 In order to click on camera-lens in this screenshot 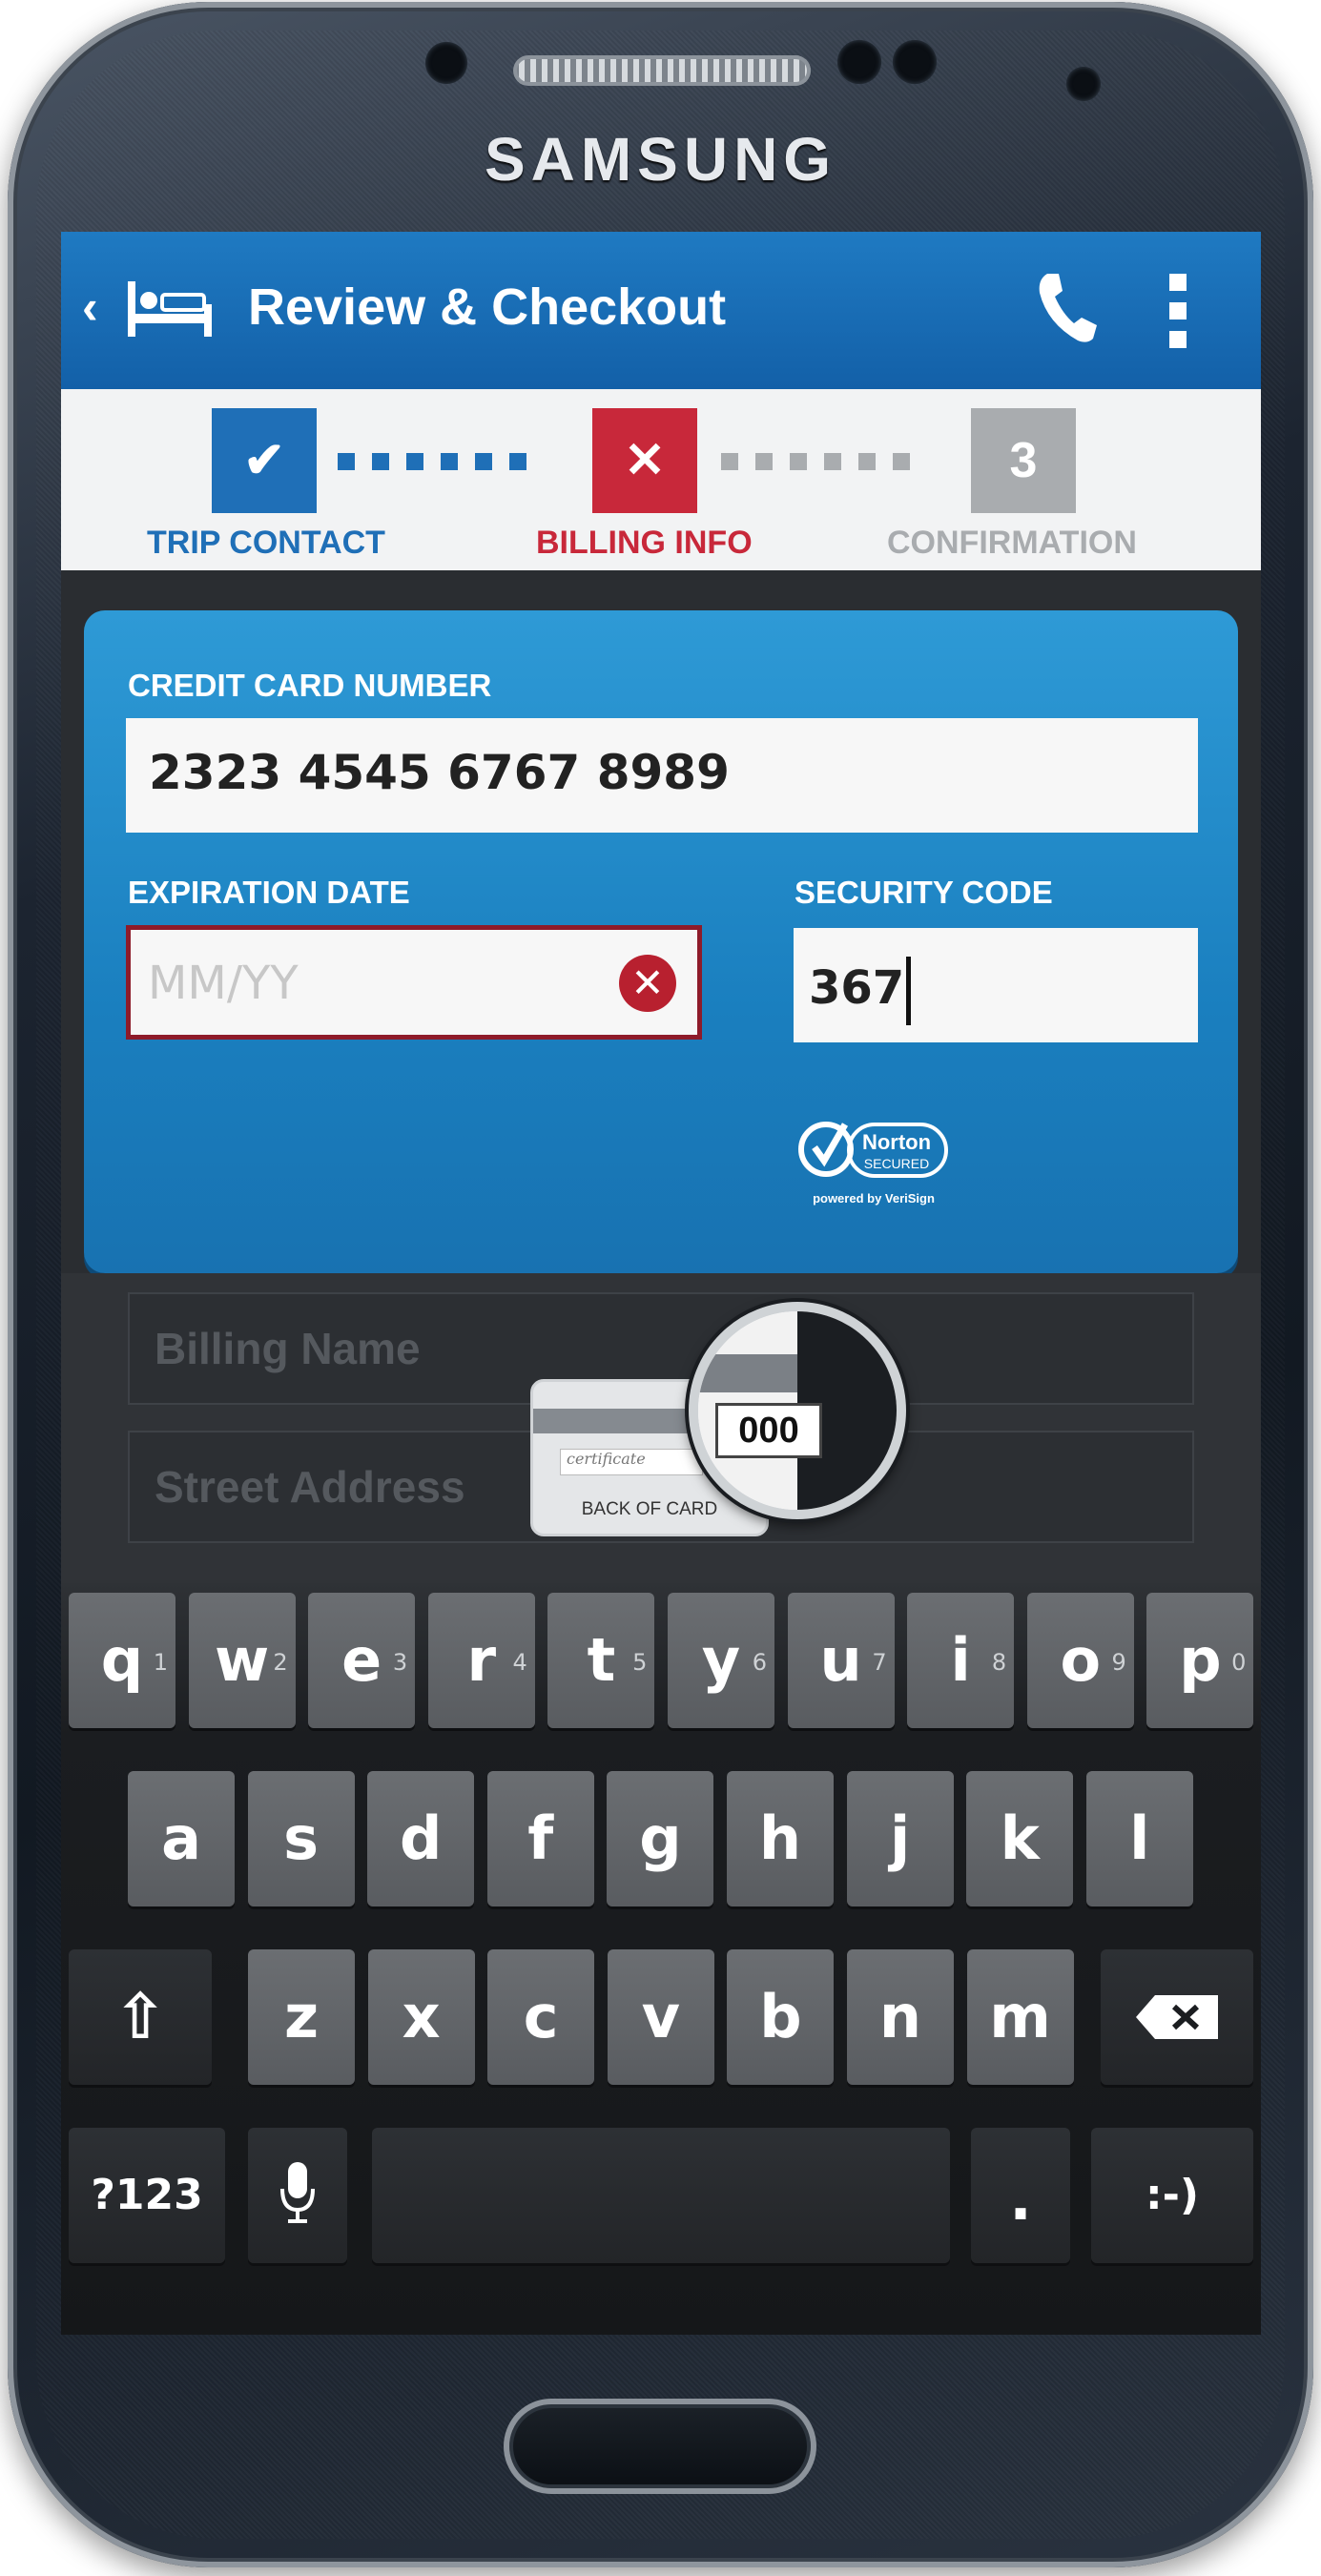, I will do `click(1084, 84)`.